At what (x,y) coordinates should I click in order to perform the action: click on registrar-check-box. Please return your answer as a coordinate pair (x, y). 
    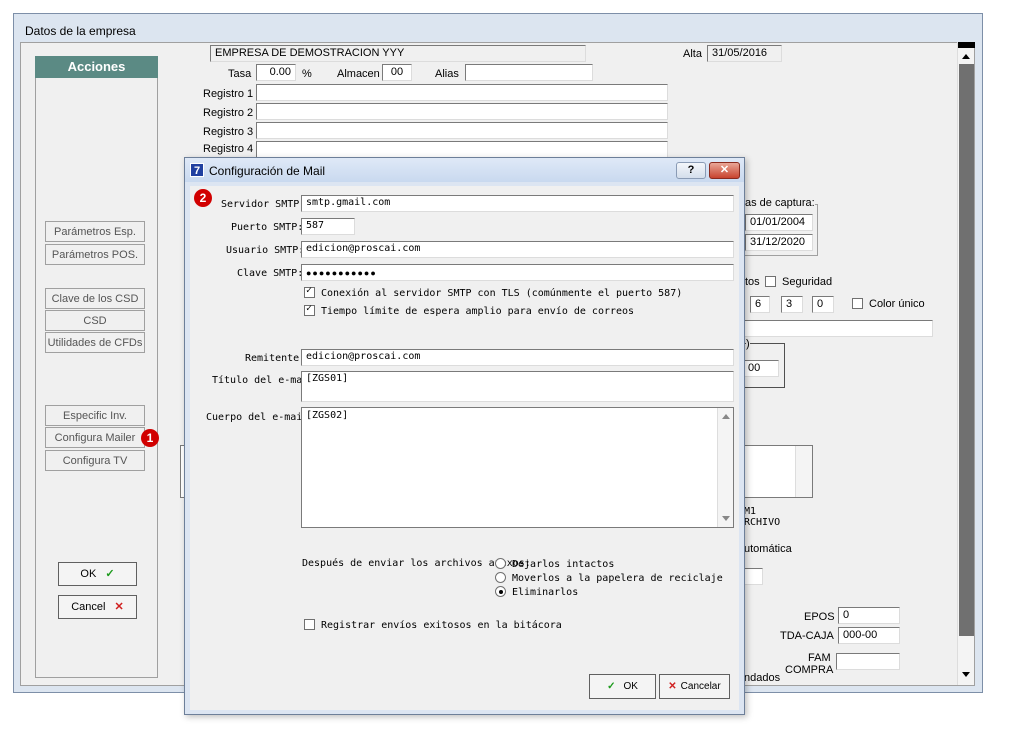
    Looking at the image, I should click on (309, 624).